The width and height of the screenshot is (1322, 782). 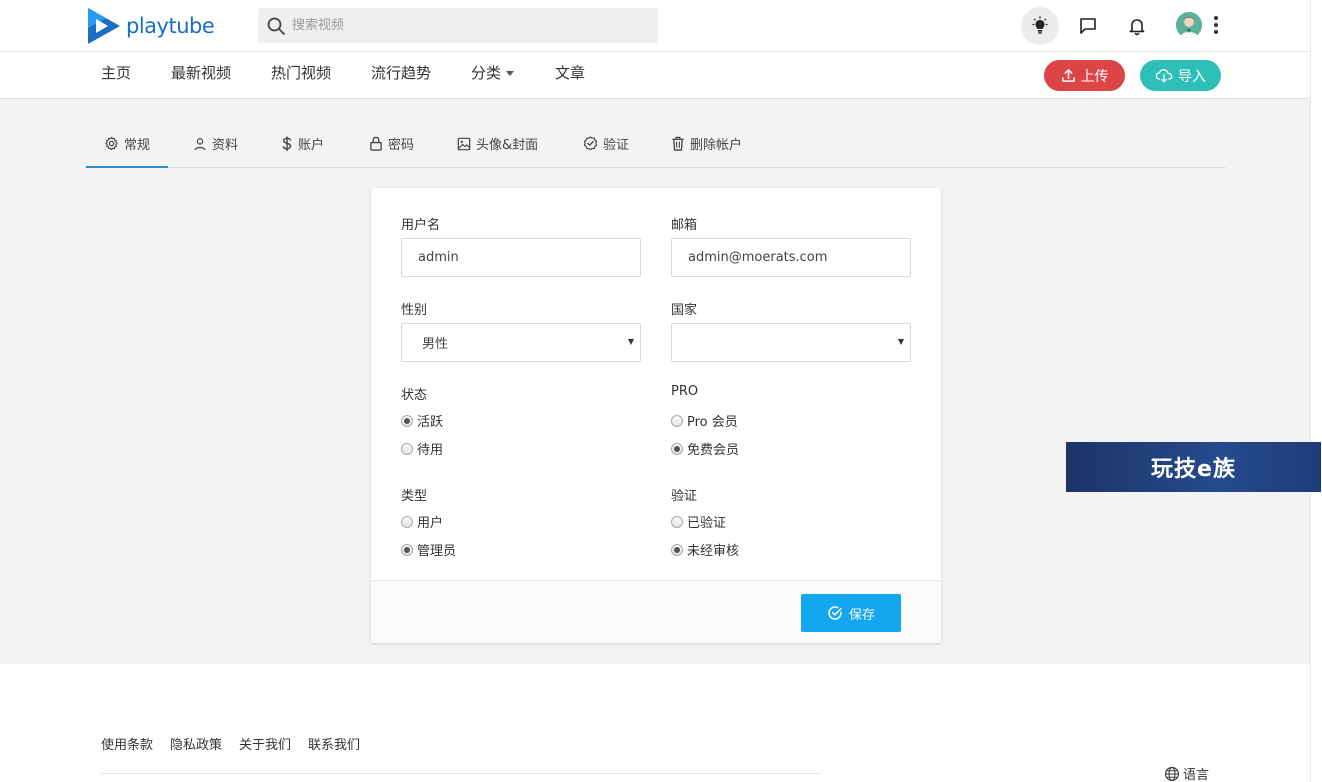 What do you see at coordinates (401, 145) in the screenshot?
I see `tab-password-label: 密码` at bounding box center [401, 145].